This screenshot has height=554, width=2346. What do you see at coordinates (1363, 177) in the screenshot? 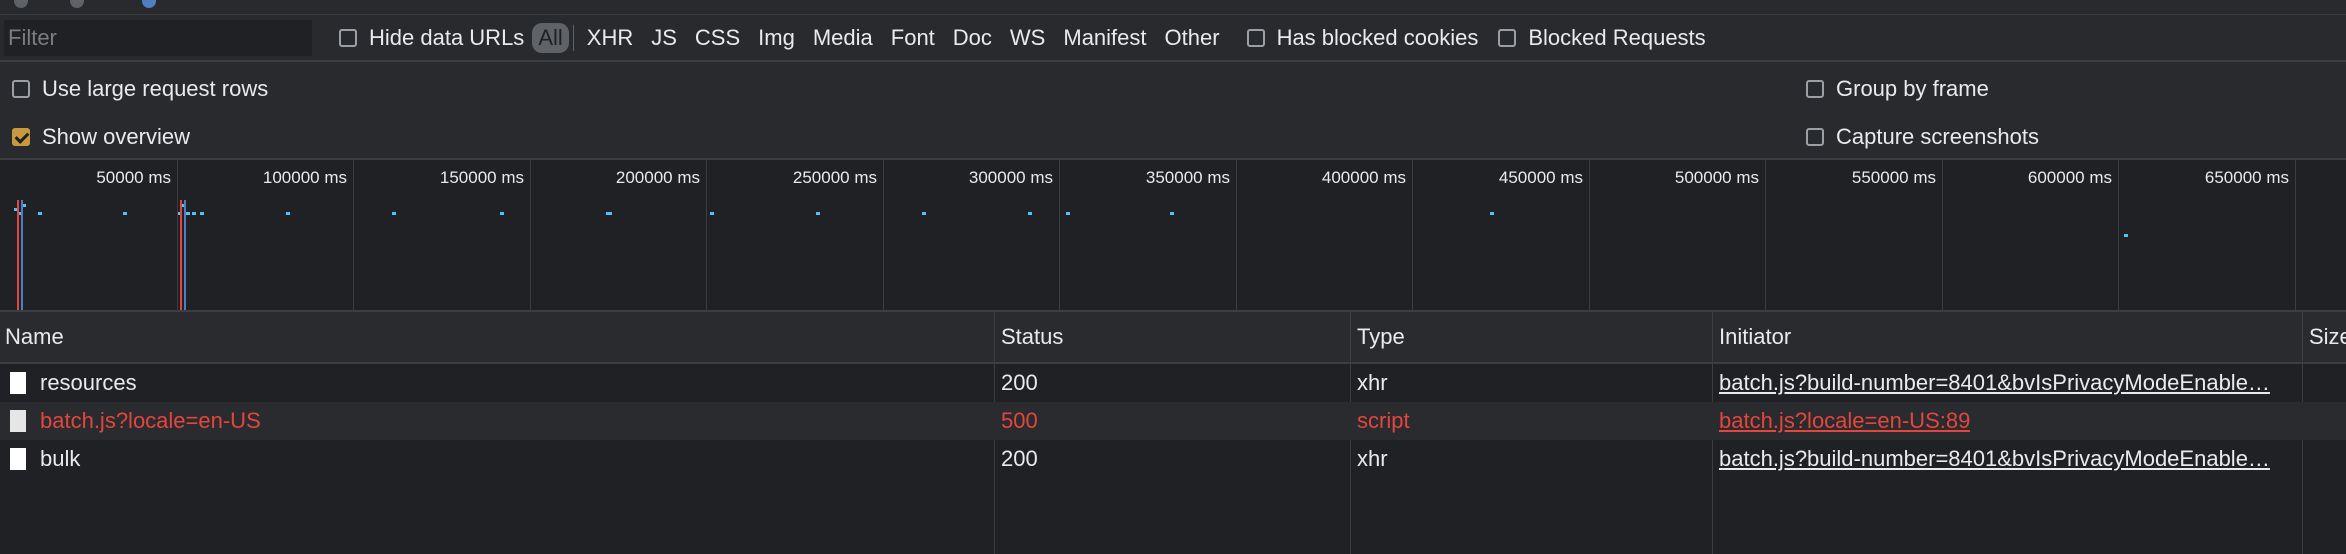
I see `timeline-tick-label: 400000 ms` at bounding box center [1363, 177].